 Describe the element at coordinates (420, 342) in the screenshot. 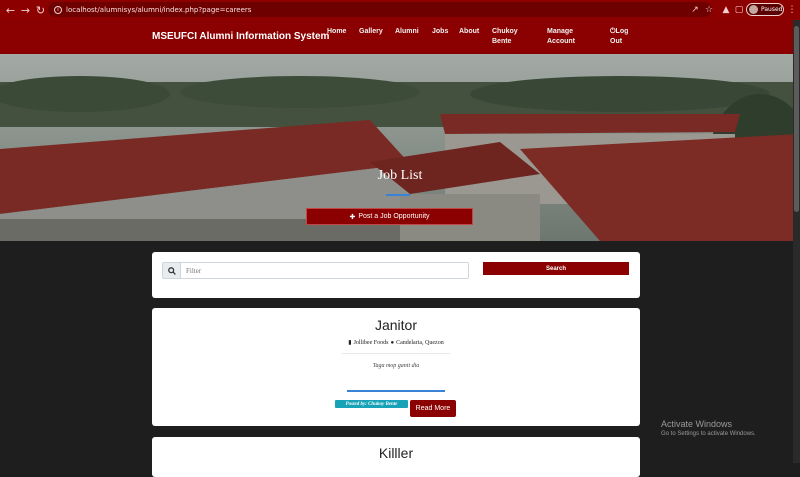

I see `job-location: Candelaria, Quezon` at that location.